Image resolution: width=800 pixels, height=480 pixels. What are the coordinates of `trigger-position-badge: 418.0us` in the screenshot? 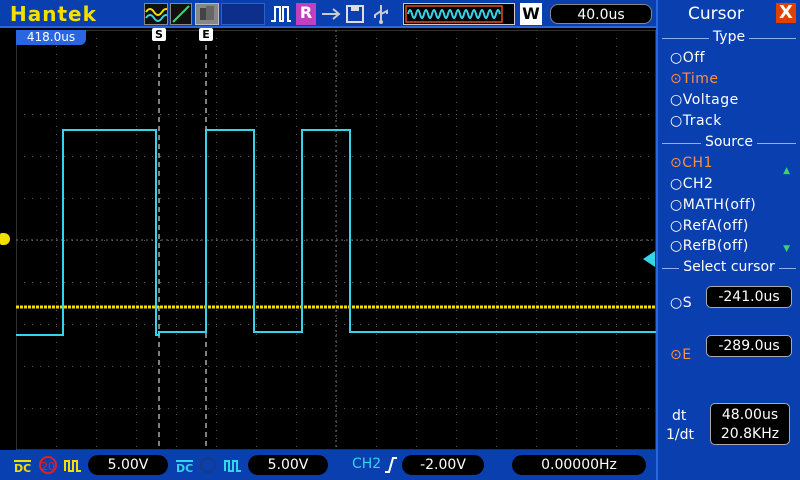 It's located at (51, 37).